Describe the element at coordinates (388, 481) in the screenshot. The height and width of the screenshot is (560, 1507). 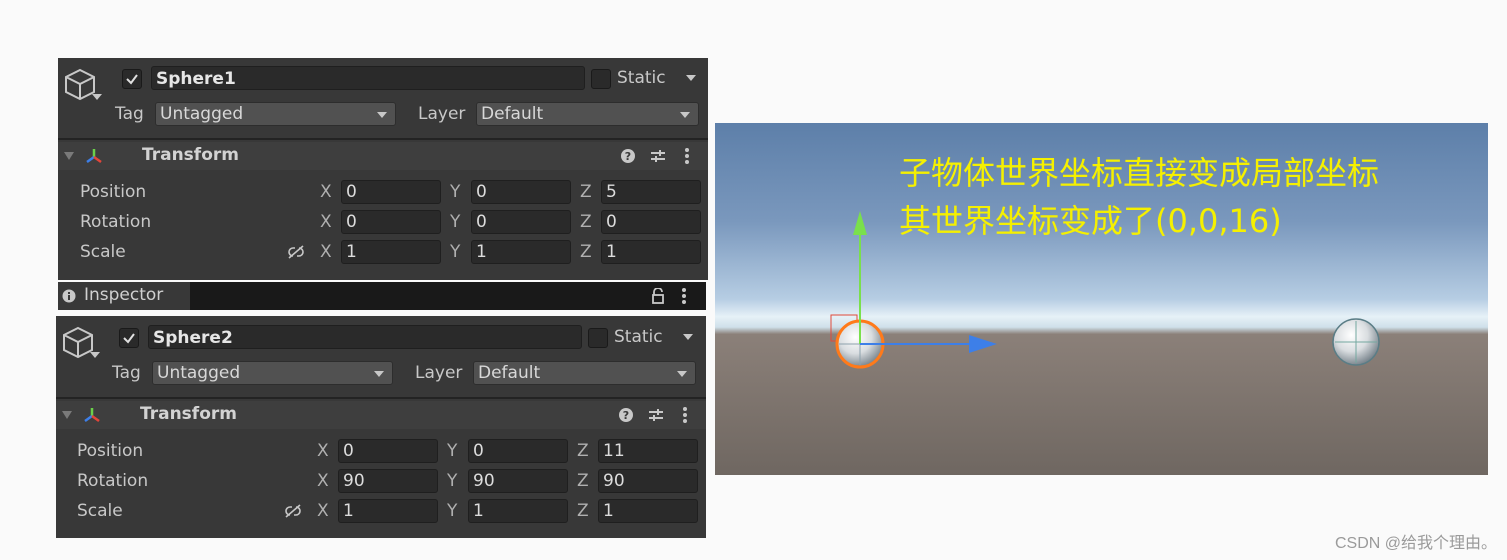
I see `rotation-x-field: 90` at that location.